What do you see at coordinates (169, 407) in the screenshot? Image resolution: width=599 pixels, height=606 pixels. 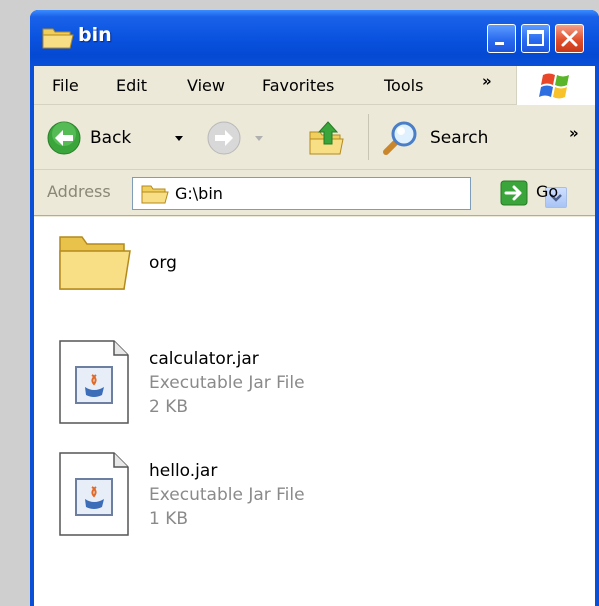 I see `file-size: 2 KB` at bounding box center [169, 407].